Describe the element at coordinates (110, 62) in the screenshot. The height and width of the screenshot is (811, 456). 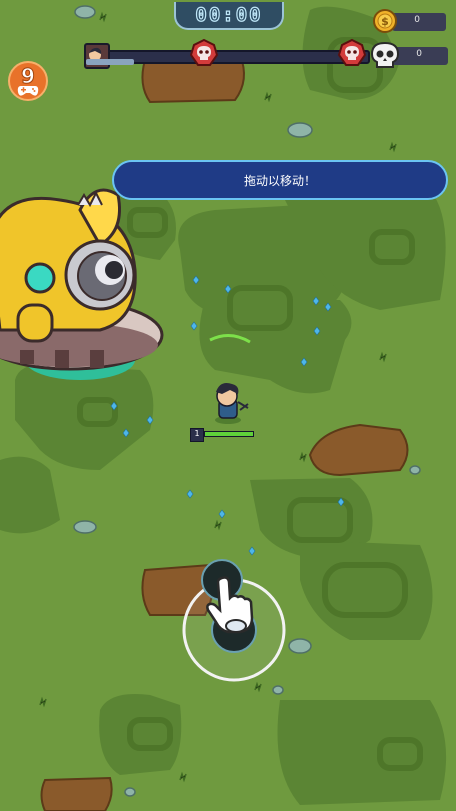
I see `player-tag` at that location.